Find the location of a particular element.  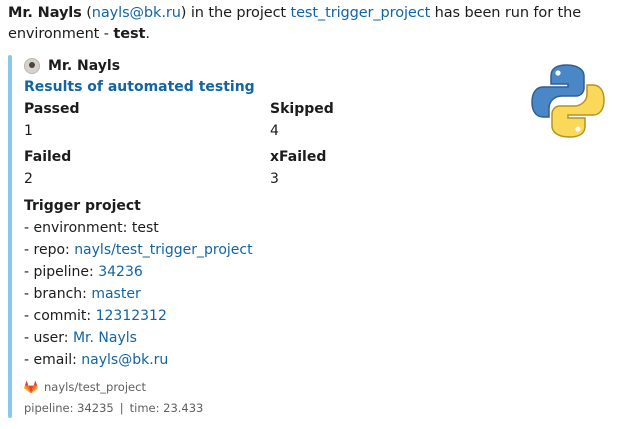

line-label: - repo: is located at coordinates (49, 250).